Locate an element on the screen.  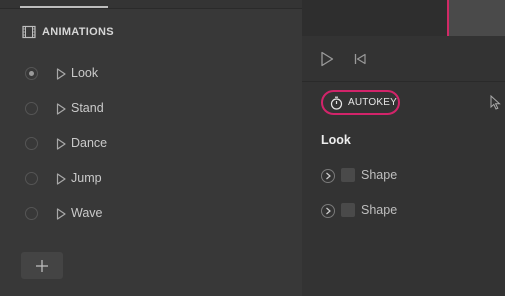
autokey-button: AUTOKEY is located at coordinates (360, 102).